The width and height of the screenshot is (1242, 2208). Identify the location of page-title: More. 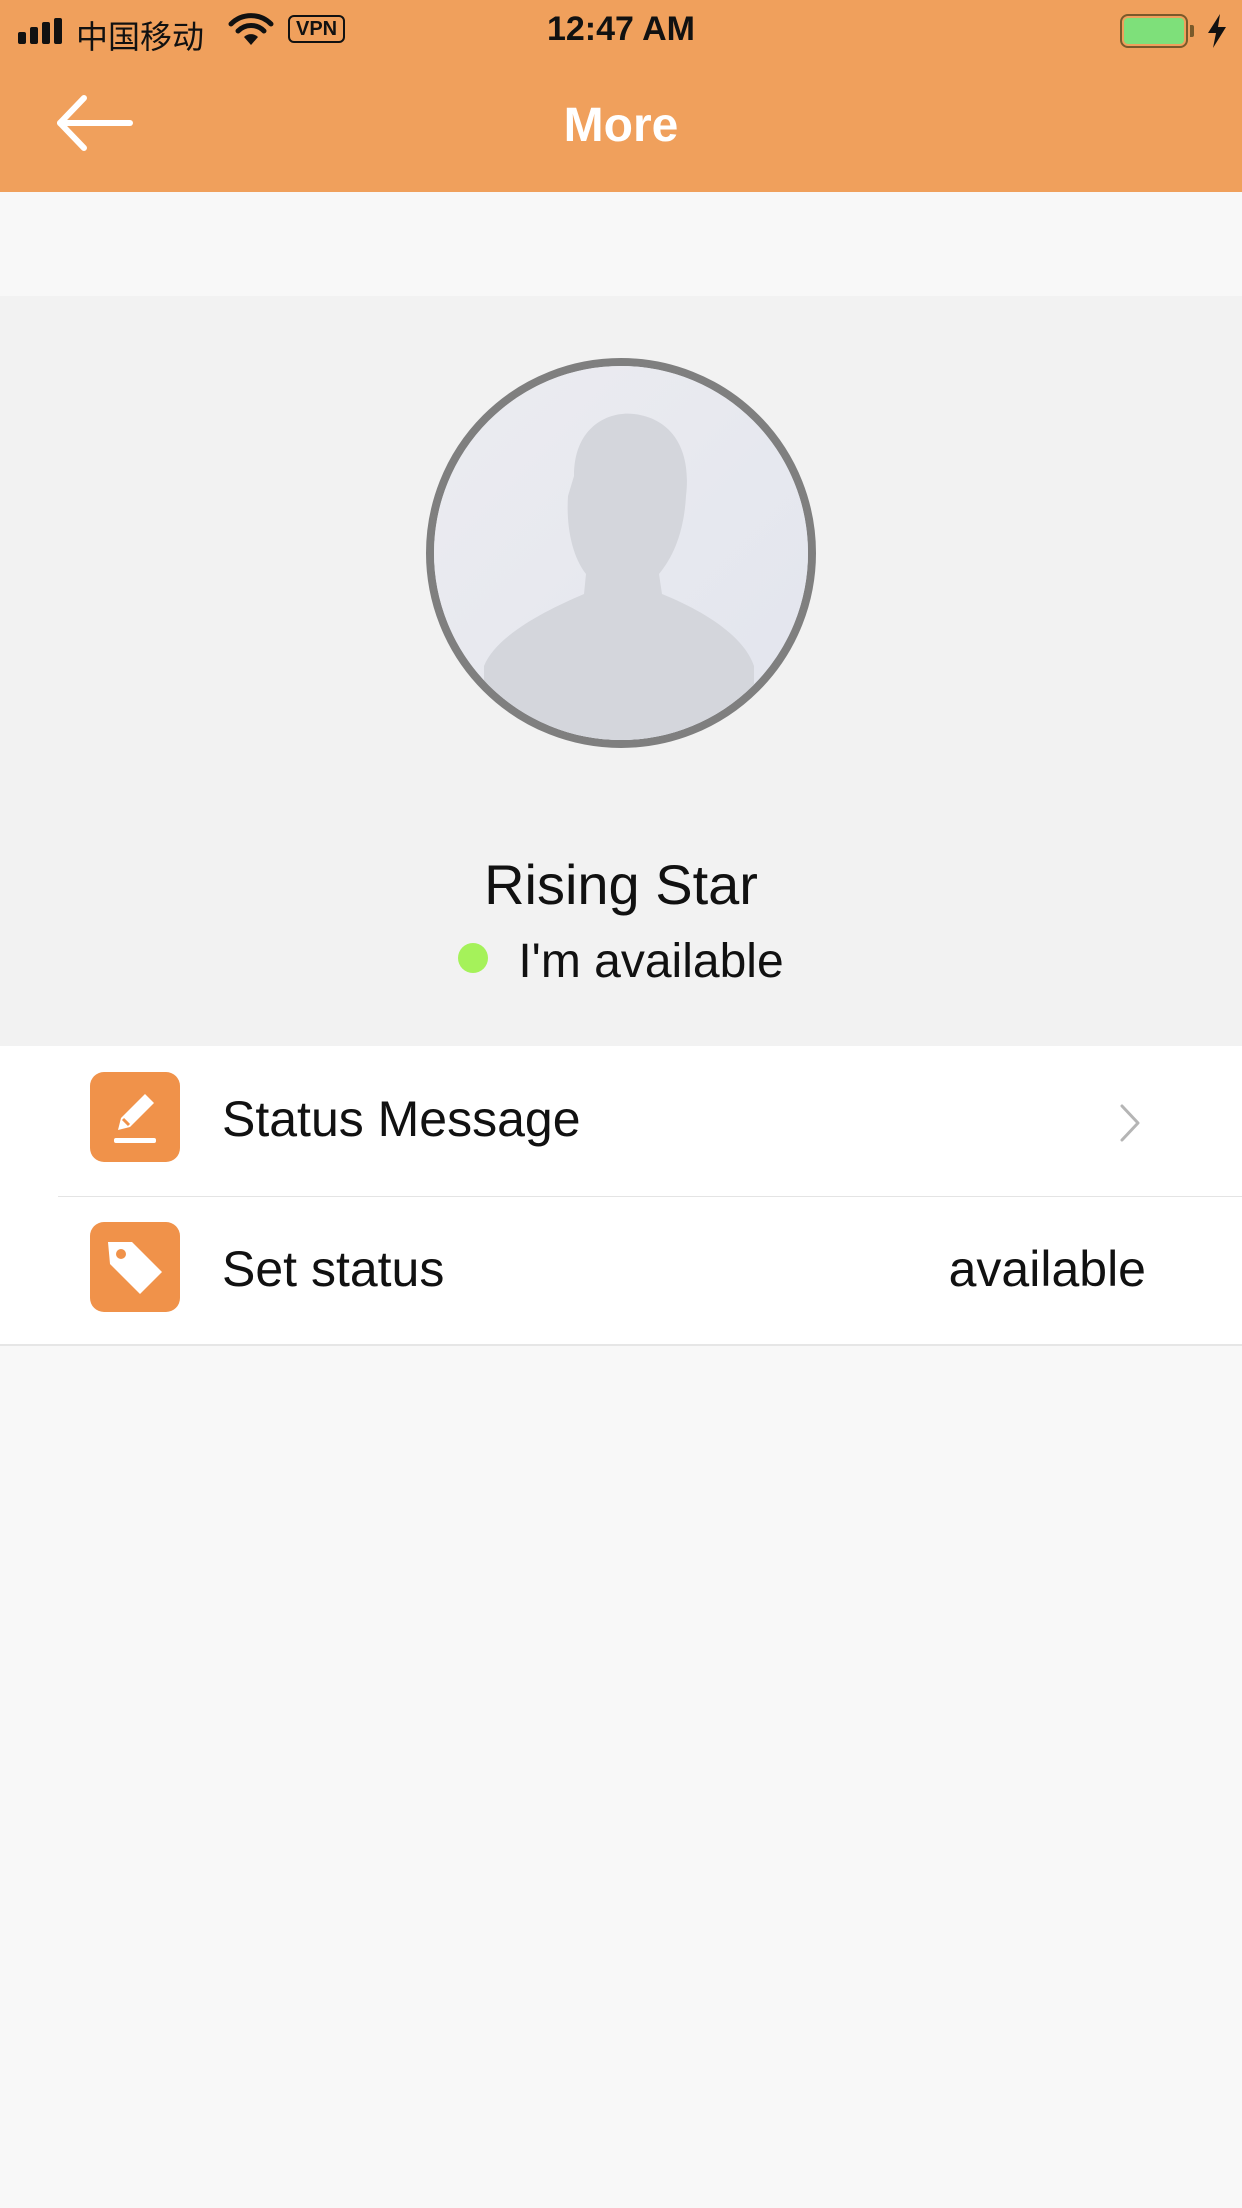
(621, 125).